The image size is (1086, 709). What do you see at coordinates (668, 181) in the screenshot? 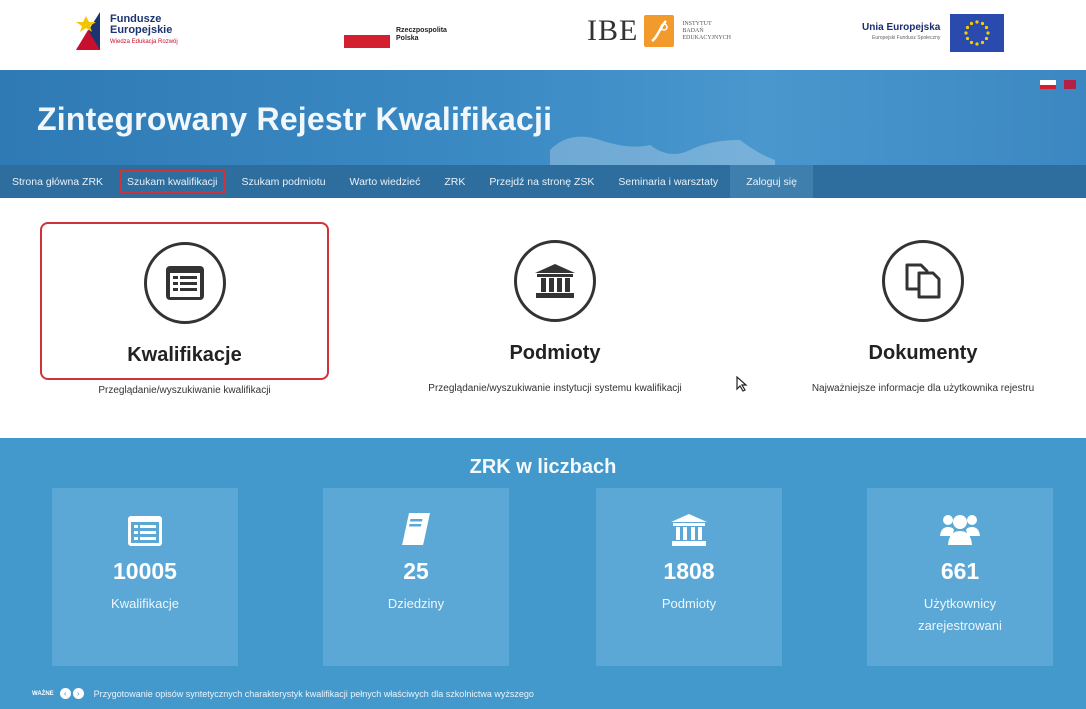
I see `nav-seminars: Seminaria i warsztaty` at bounding box center [668, 181].